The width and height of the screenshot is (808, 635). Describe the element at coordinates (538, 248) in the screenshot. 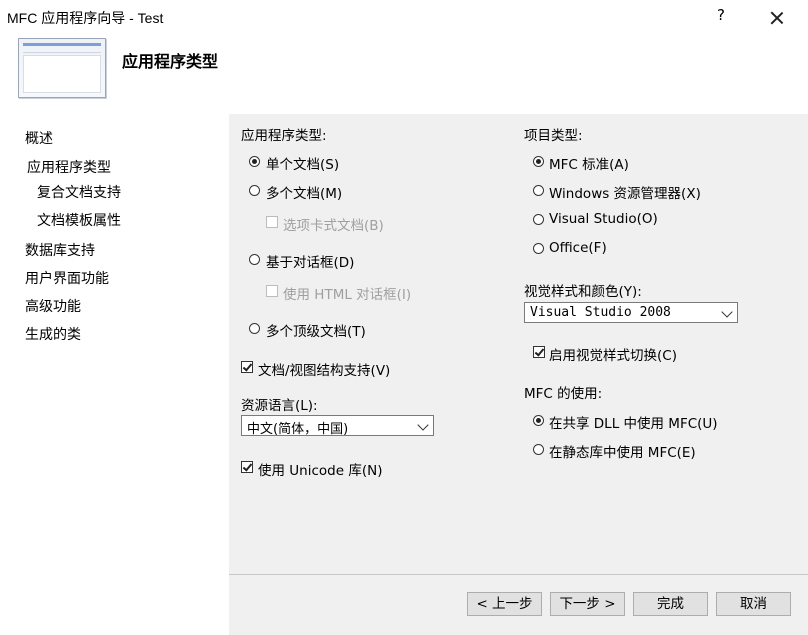

I see `office-radio` at that location.